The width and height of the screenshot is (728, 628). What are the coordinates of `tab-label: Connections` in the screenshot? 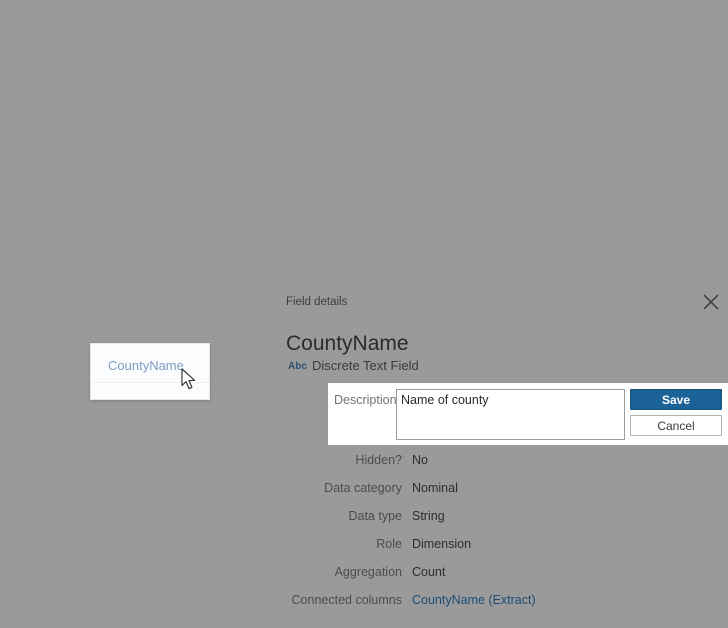 It's located at (134, 179).